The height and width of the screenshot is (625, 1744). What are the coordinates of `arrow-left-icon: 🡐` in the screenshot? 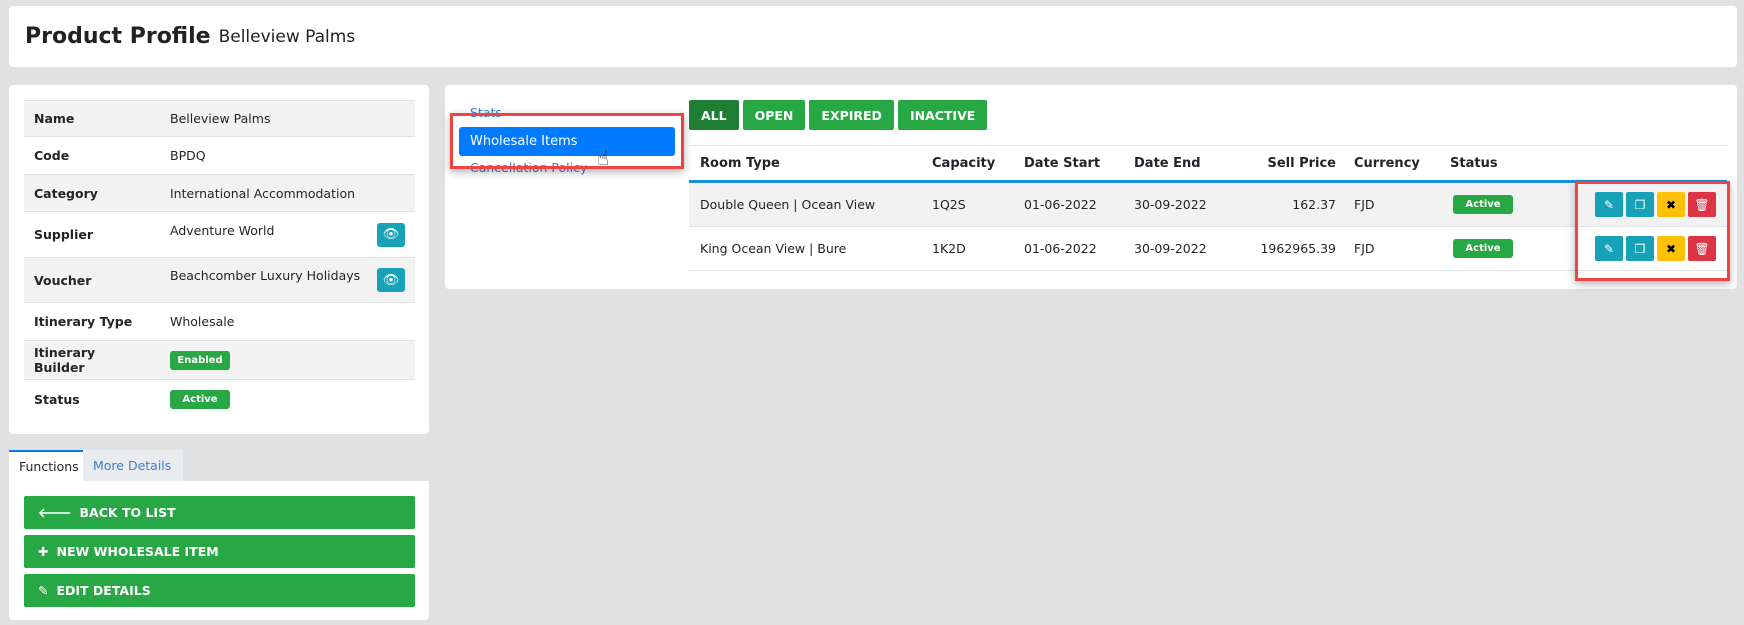 It's located at (55, 512).